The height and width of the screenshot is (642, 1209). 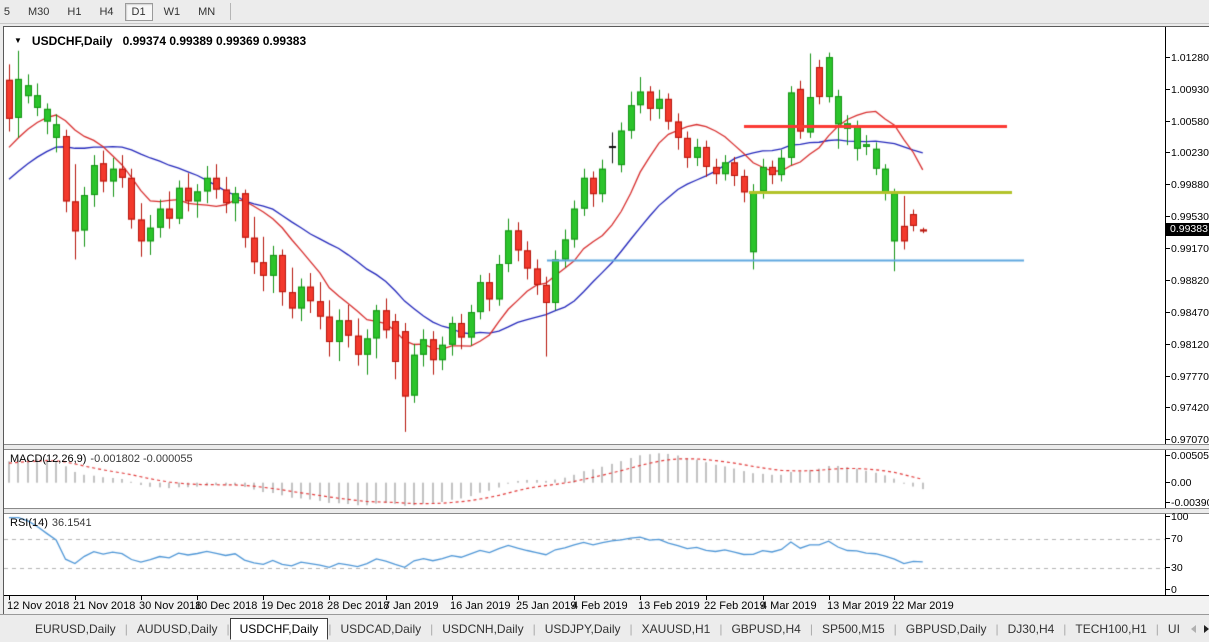 I want to click on chart-tab-usdchf-daily: USDCHF,Daily, so click(x=279, y=628).